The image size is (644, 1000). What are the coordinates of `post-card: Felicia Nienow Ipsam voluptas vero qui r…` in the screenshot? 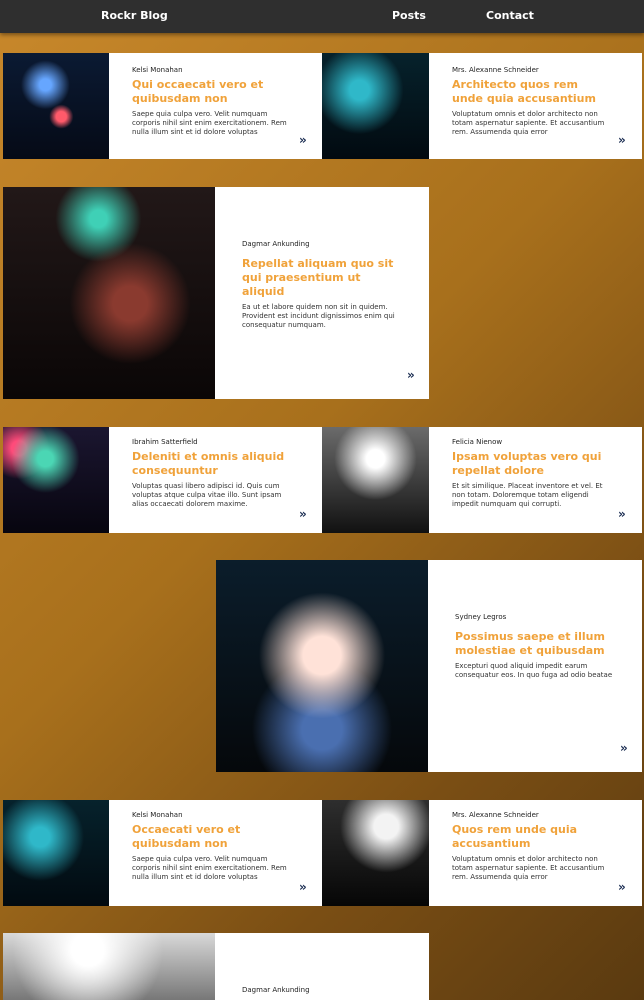 It's located at (482, 480).